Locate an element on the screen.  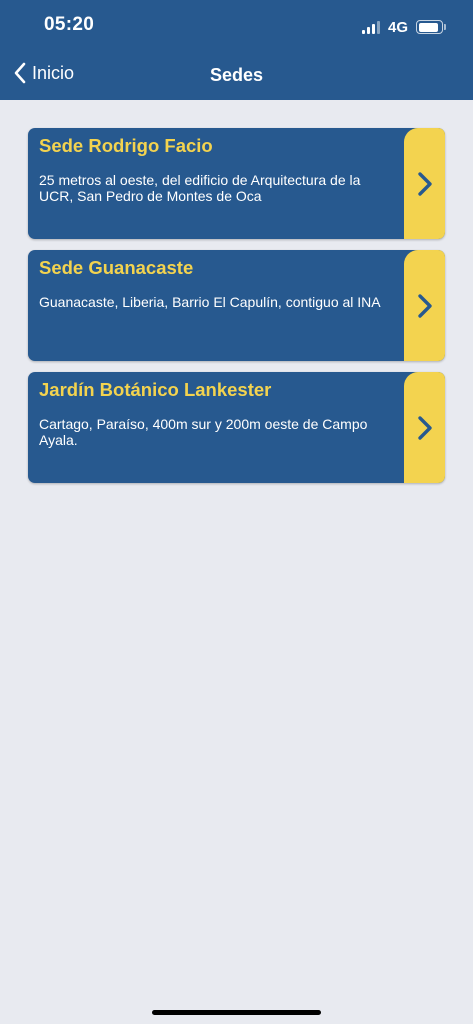
battery-icon is located at coordinates (431, 27).